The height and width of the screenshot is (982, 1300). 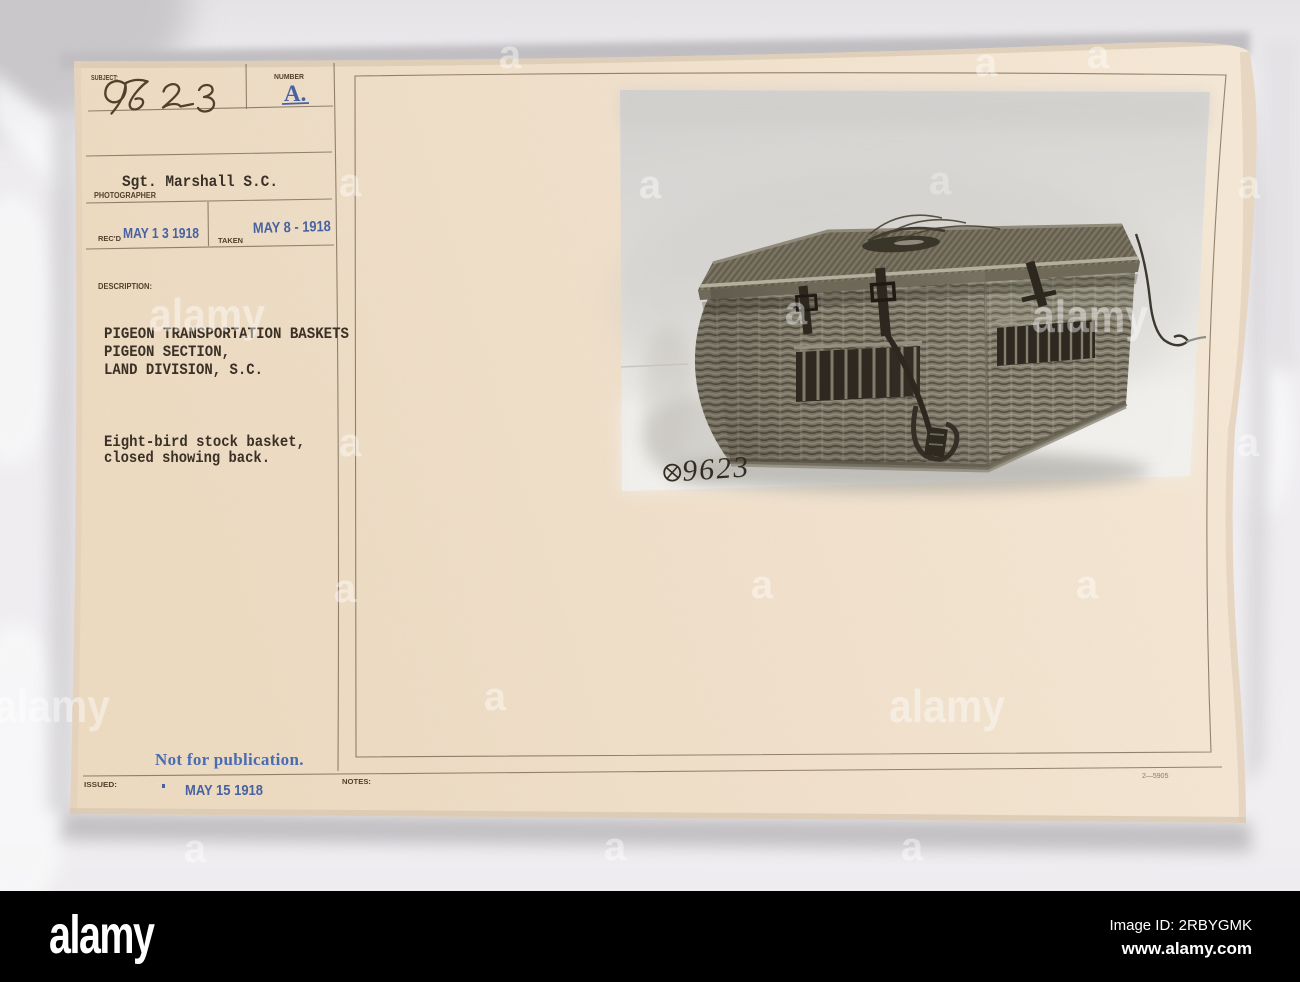 What do you see at coordinates (110, 238) in the screenshot?
I see `svg-text: REC'D` at bounding box center [110, 238].